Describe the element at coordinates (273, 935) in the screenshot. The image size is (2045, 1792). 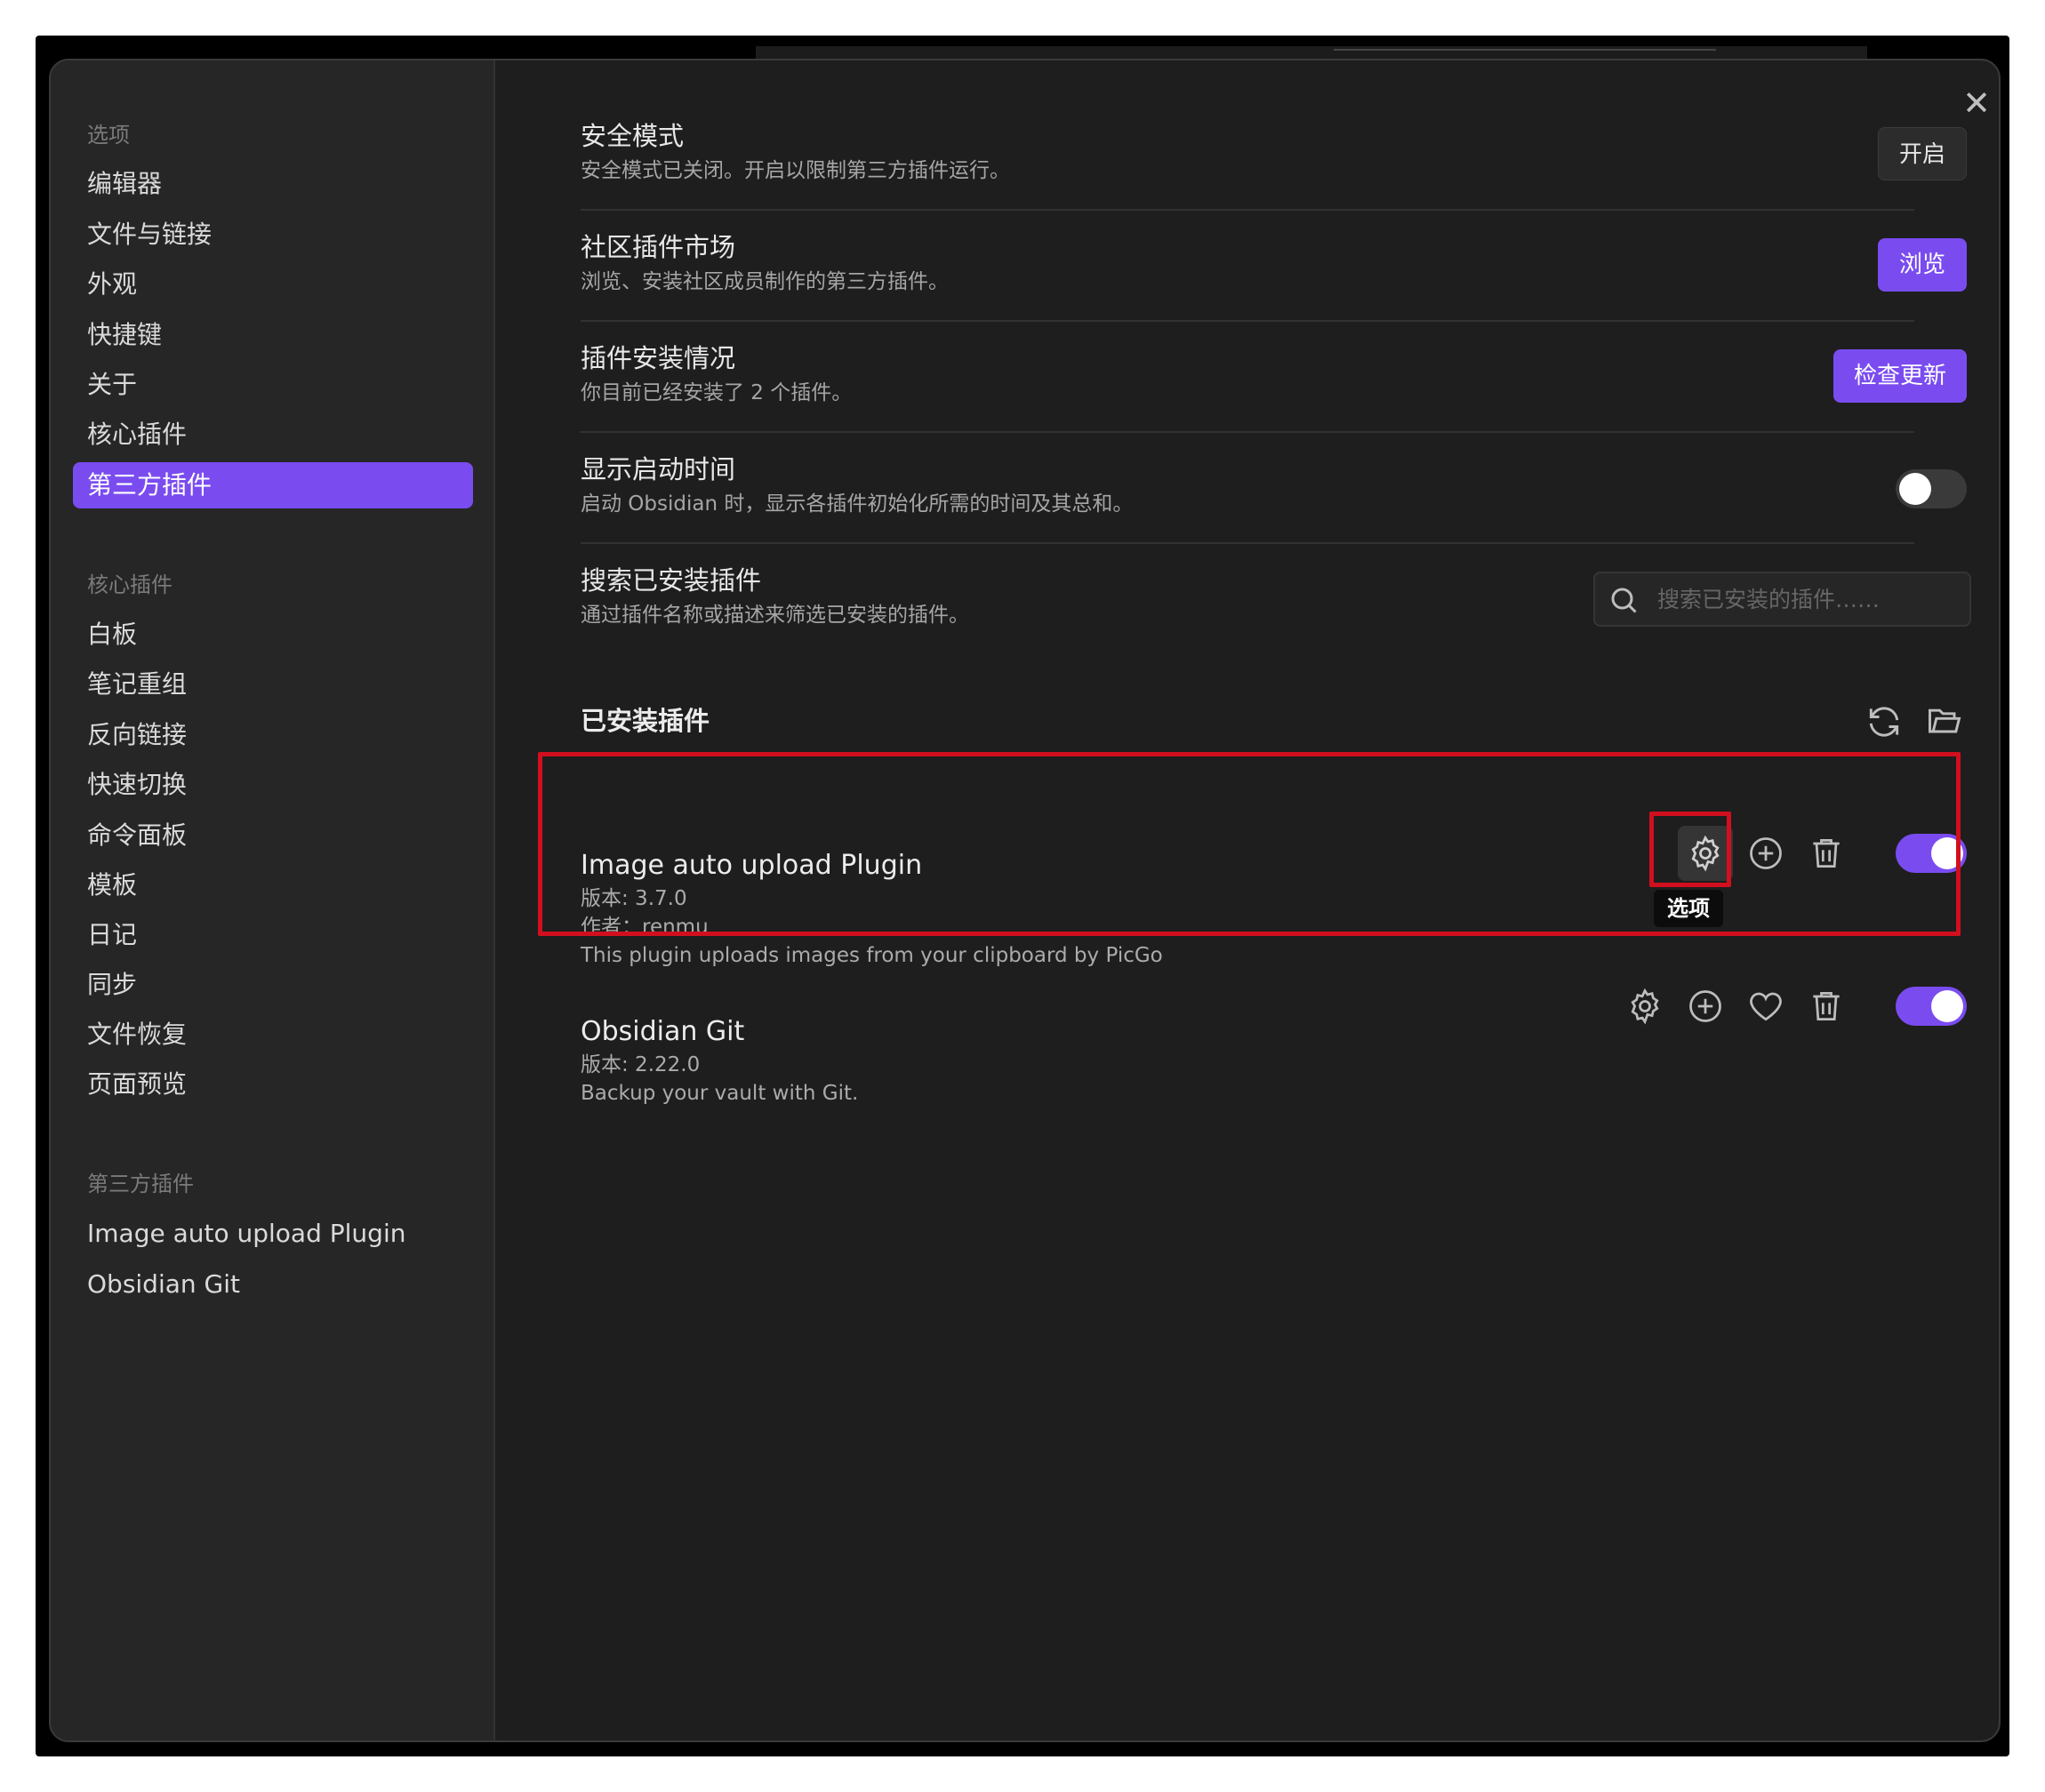
I see `sidebar-item-daily-notes: 日记` at that location.